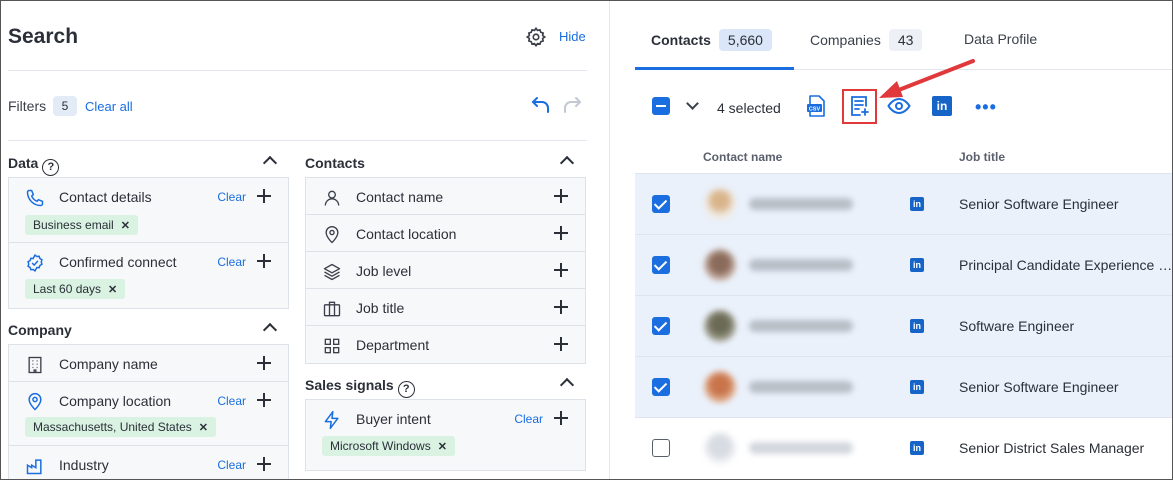 The height and width of the screenshot is (480, 1173). Describe the element at coordinates (34, 467) in the screenshot. I see `industry-icon` at that location.